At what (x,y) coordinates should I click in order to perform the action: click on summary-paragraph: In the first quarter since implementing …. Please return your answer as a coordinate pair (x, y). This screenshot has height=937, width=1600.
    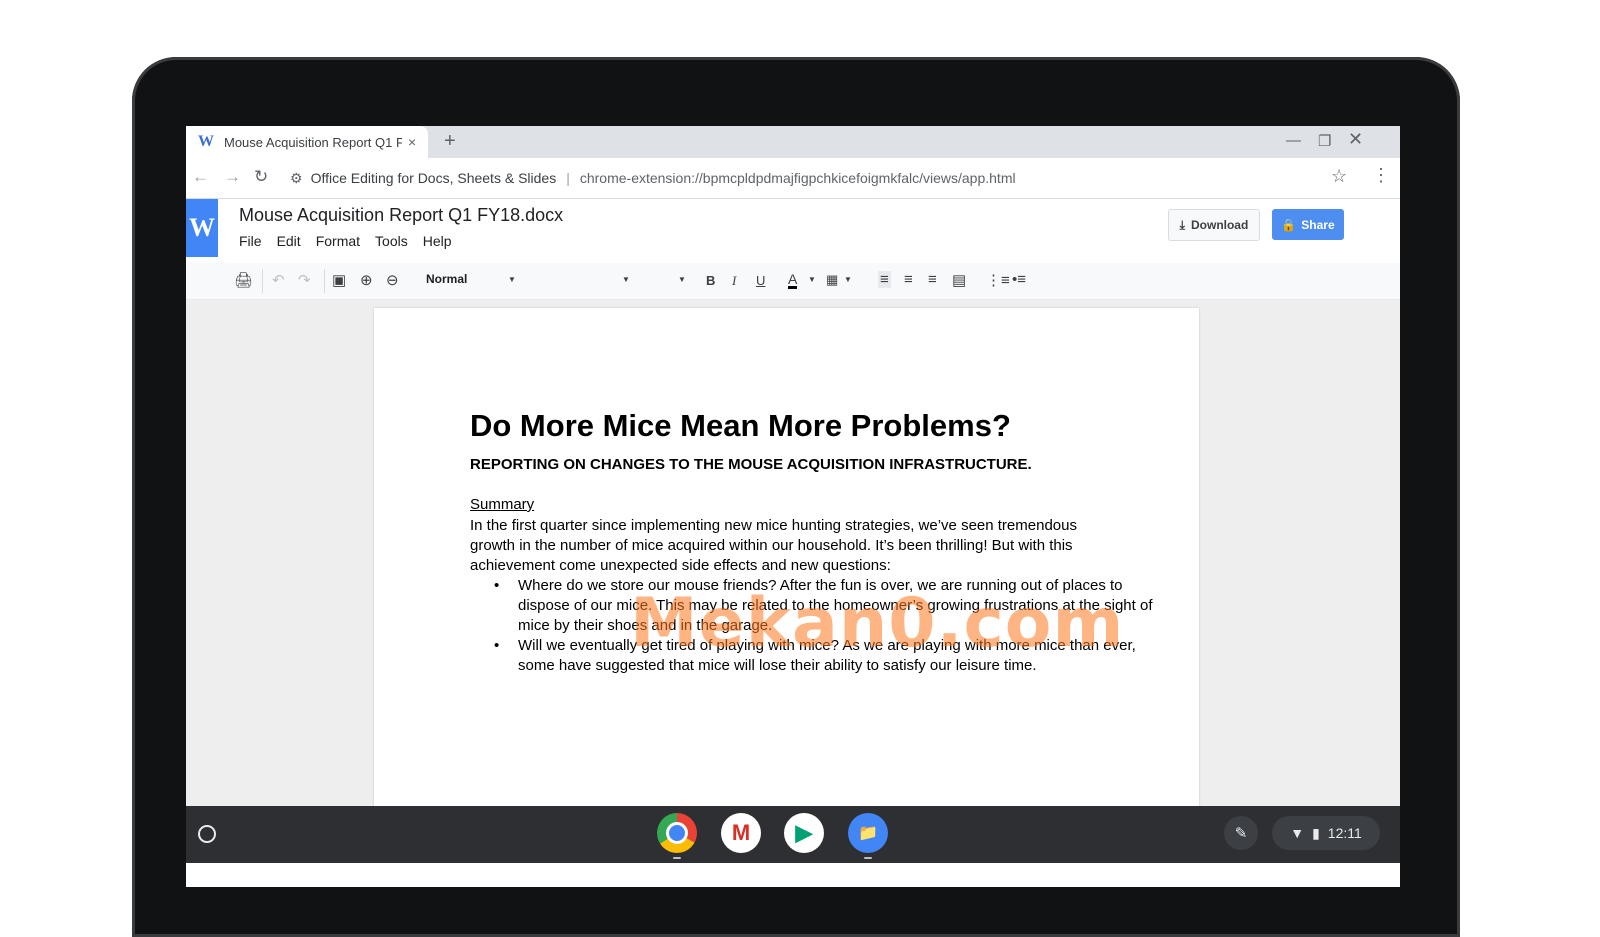
    Looking at the image, I should click on (773, 545).